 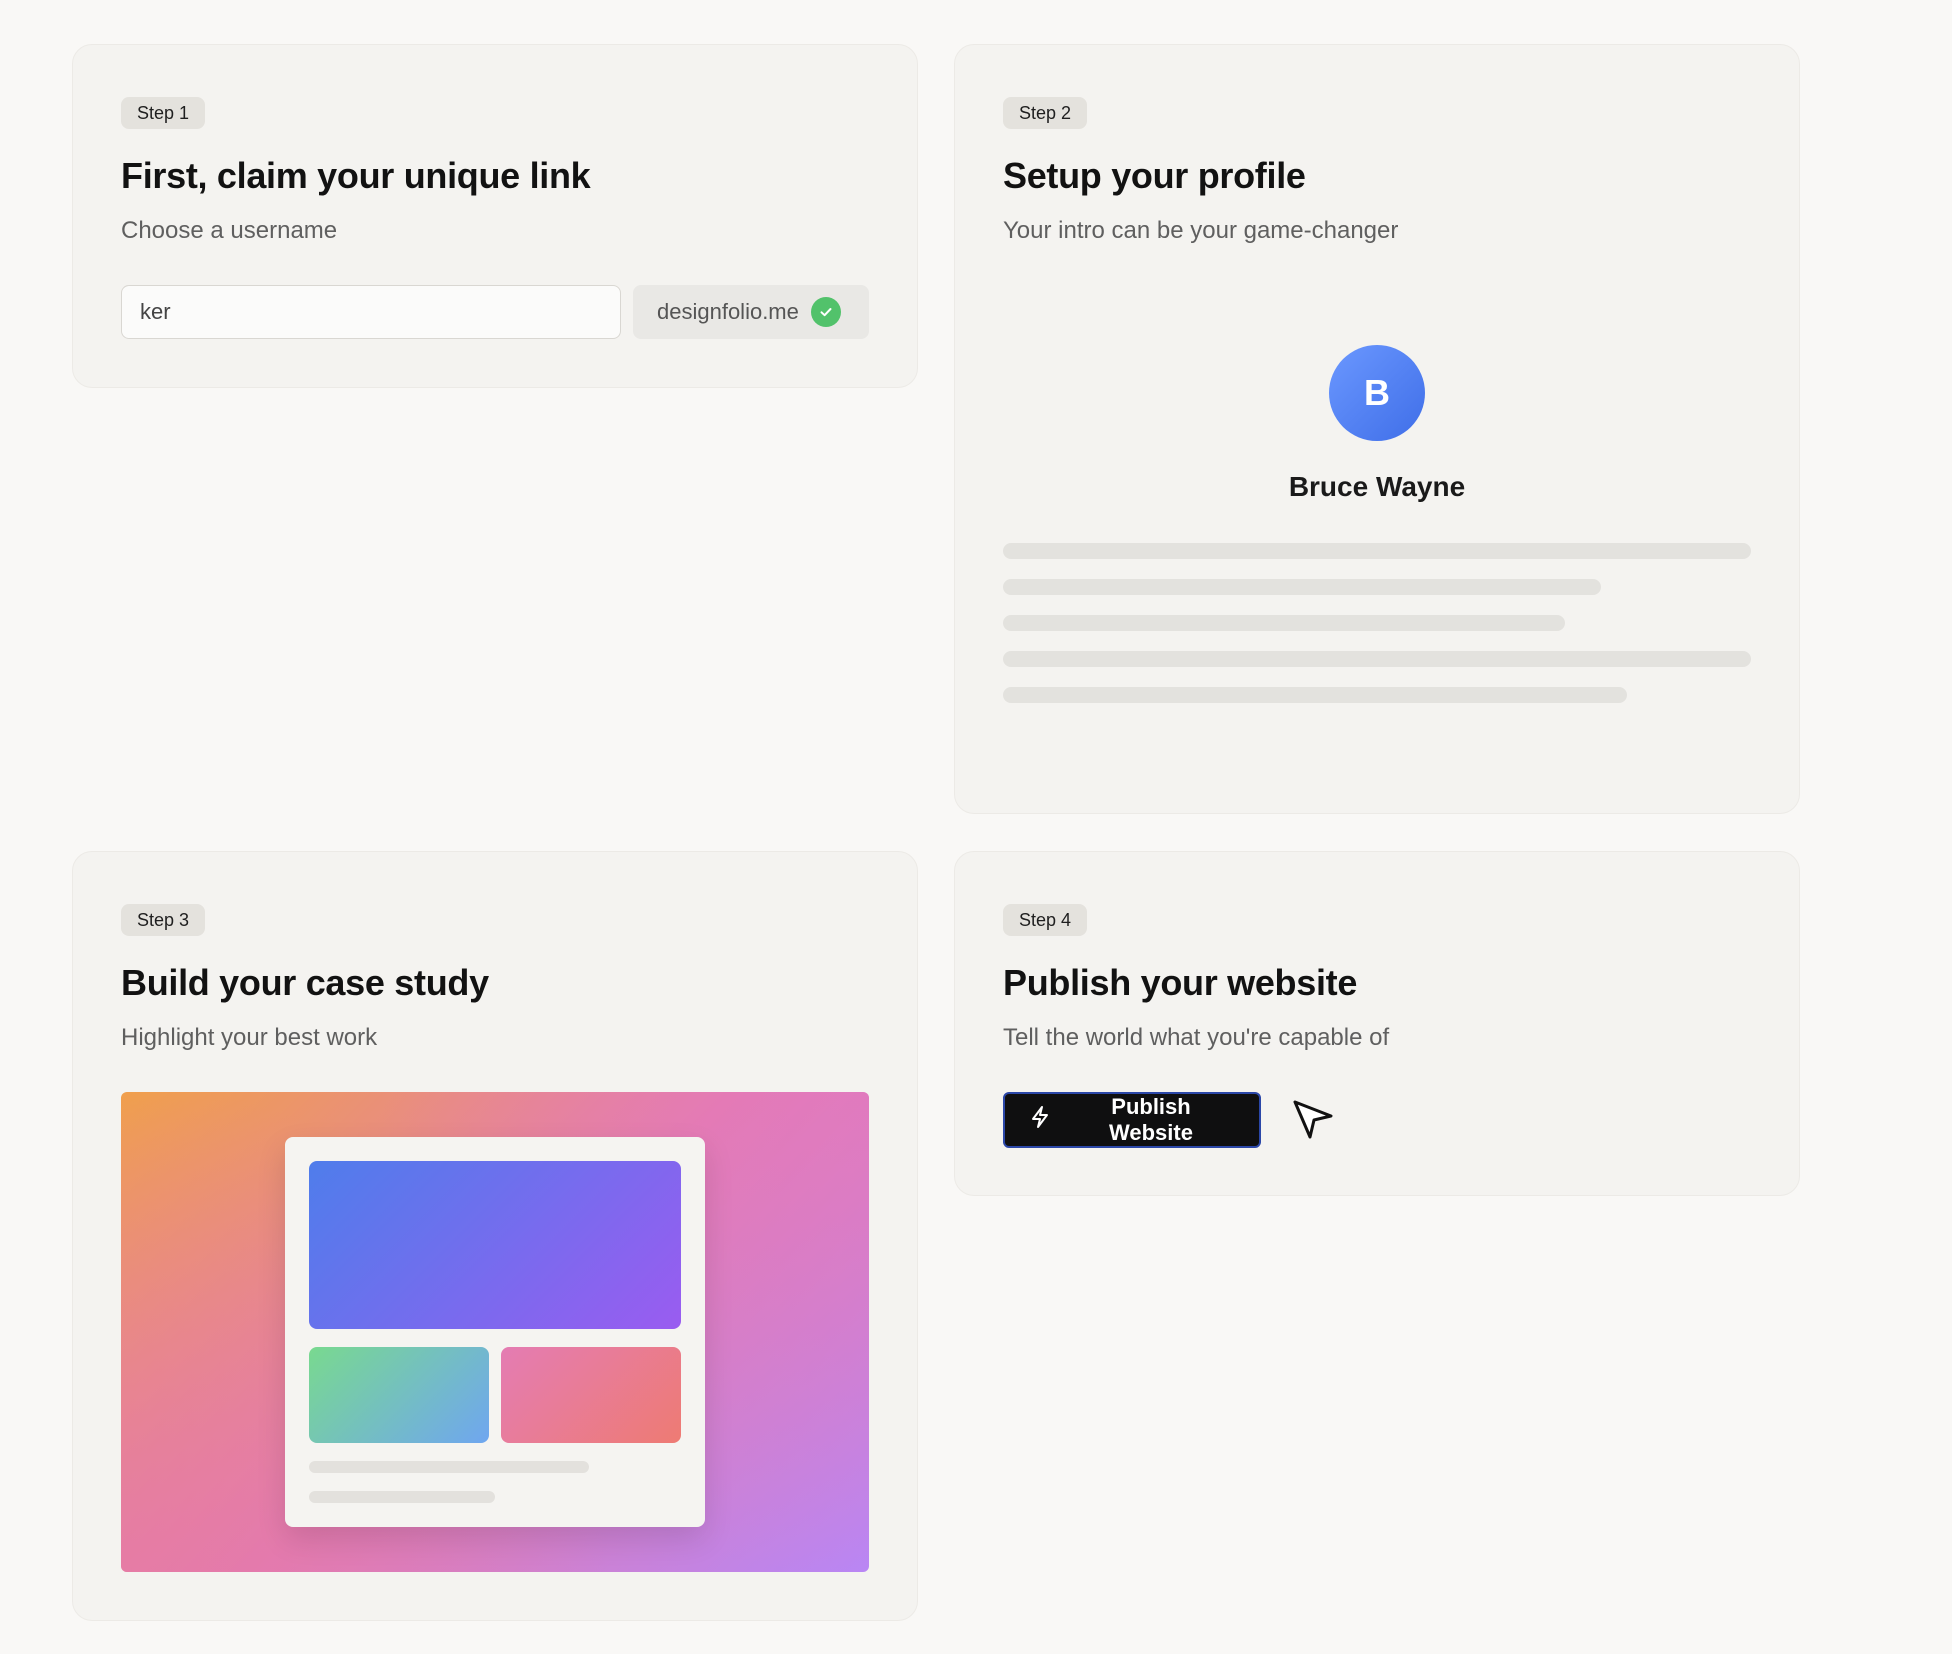 I want to click on step-subtitle: Highlight your best work, so click(x=249, y=1037).